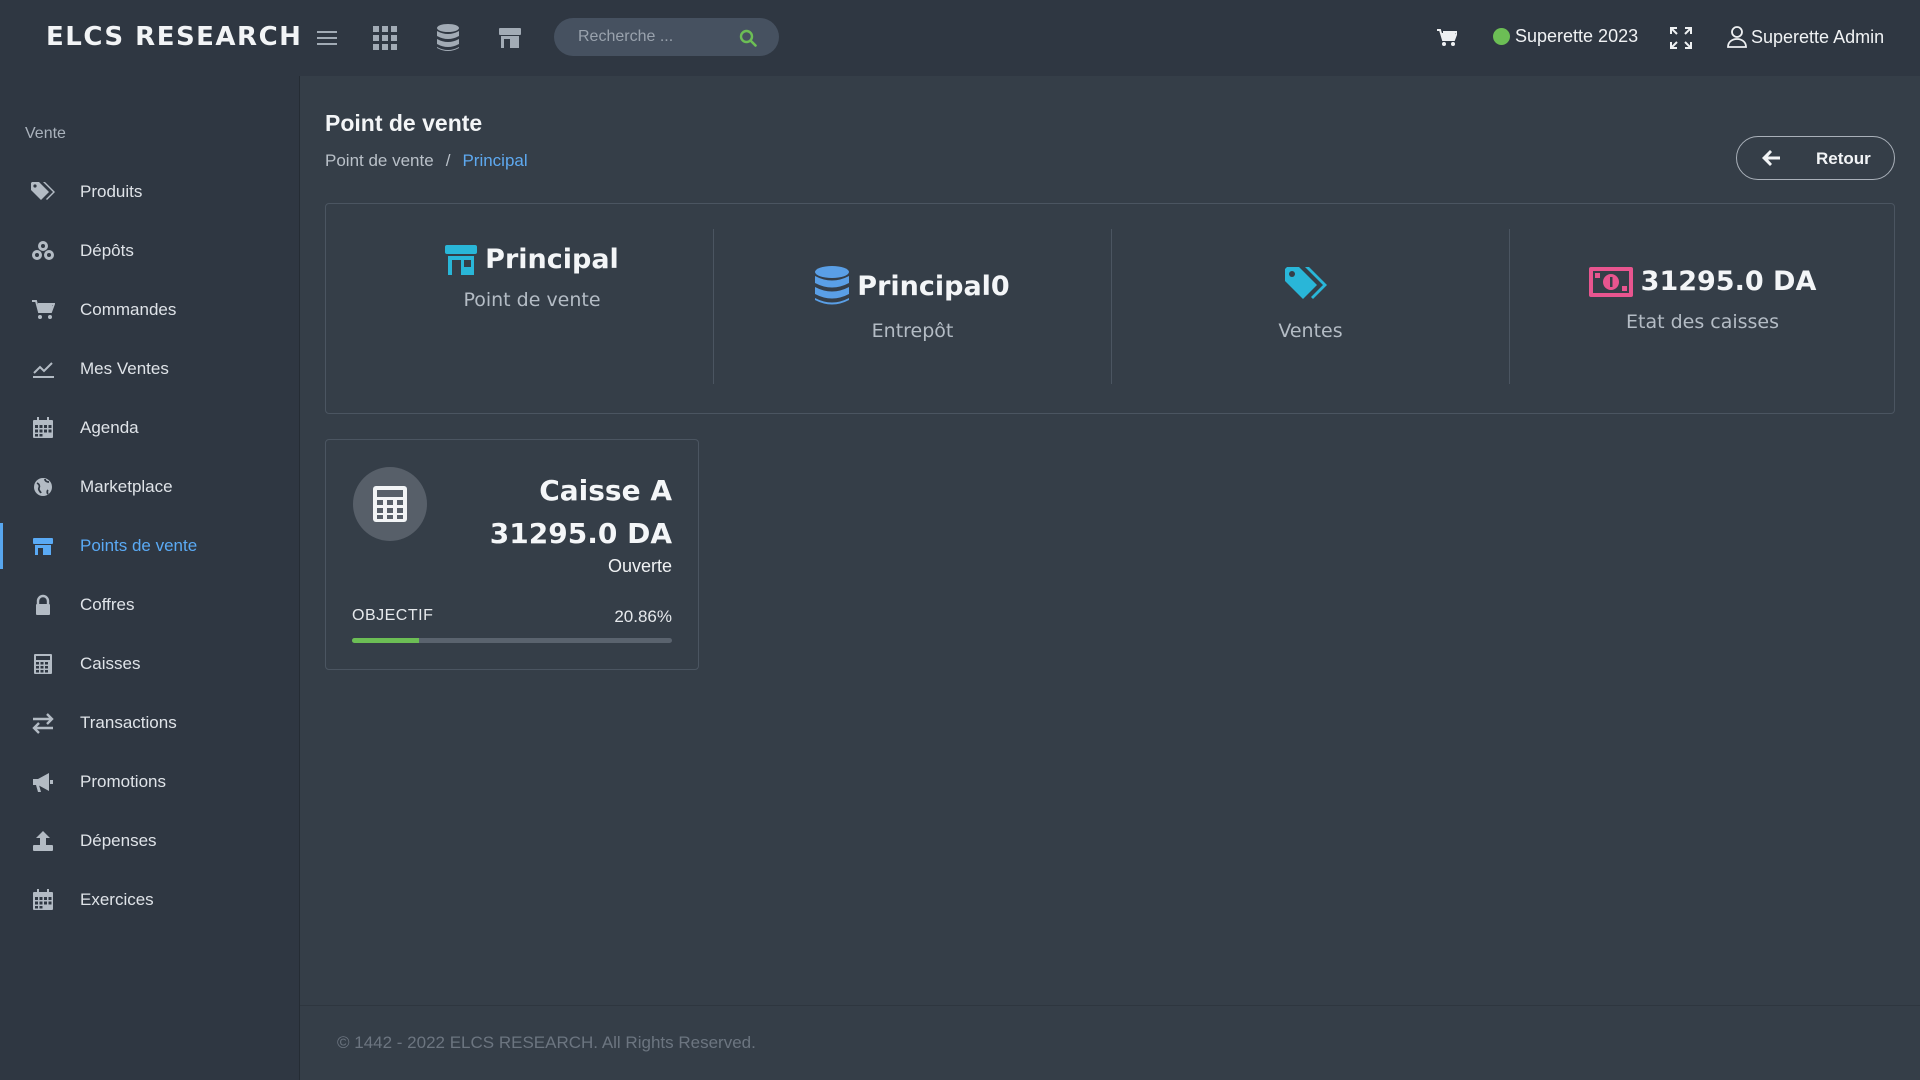 Image resolution: width=1920 pixels, height=1080 pixels. I want to click on upload-icon, so click(43, 841).